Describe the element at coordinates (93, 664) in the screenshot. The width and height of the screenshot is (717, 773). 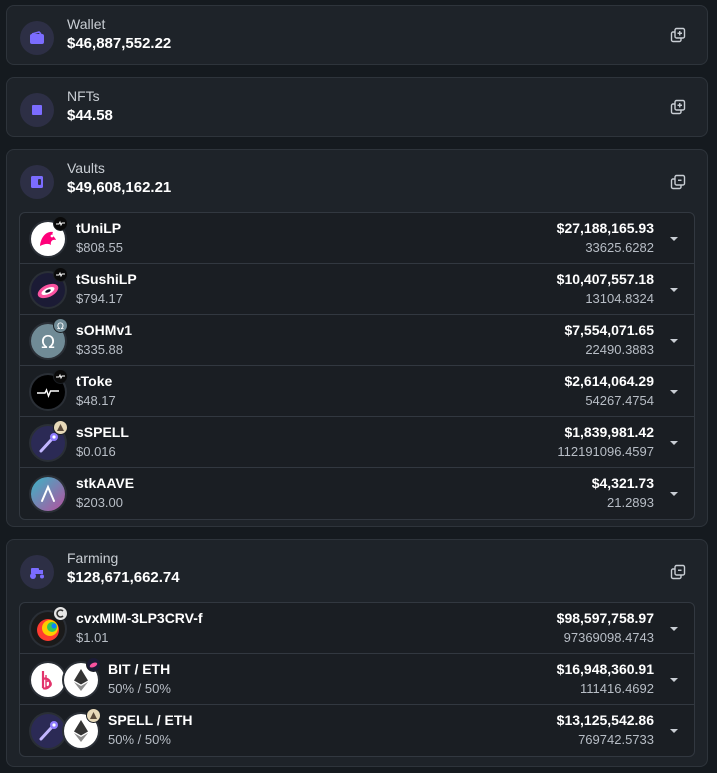
I see `sushi-badge-icon` at that location.